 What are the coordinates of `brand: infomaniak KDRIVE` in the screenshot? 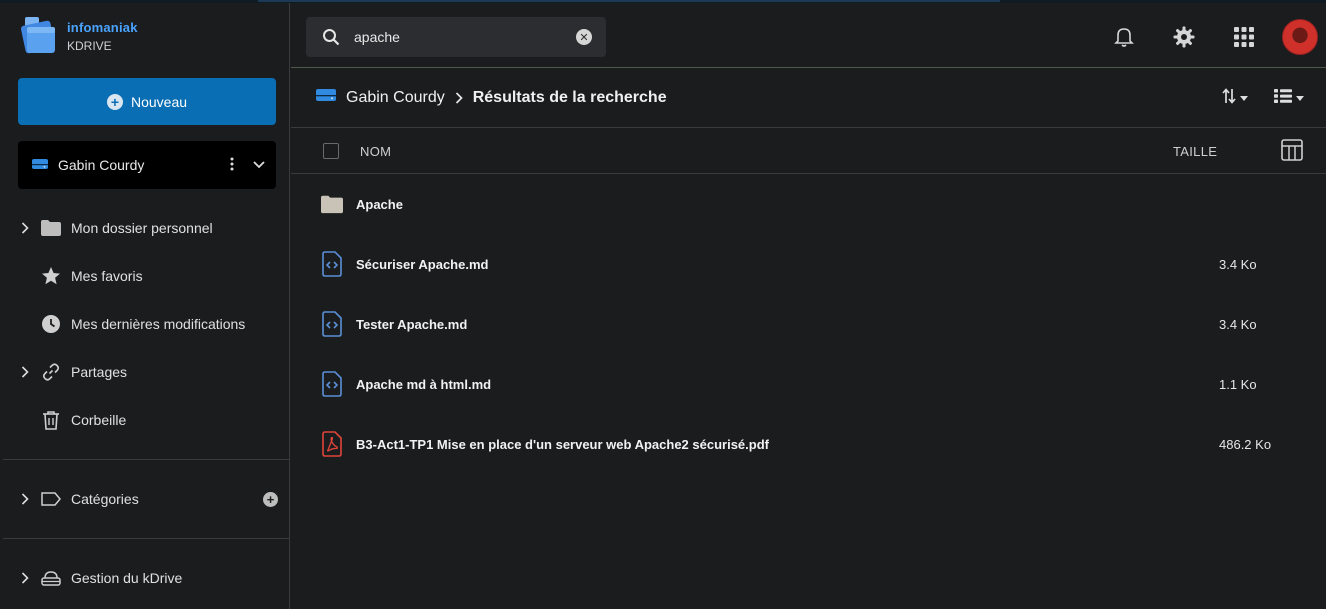 It's located at (79, 35).